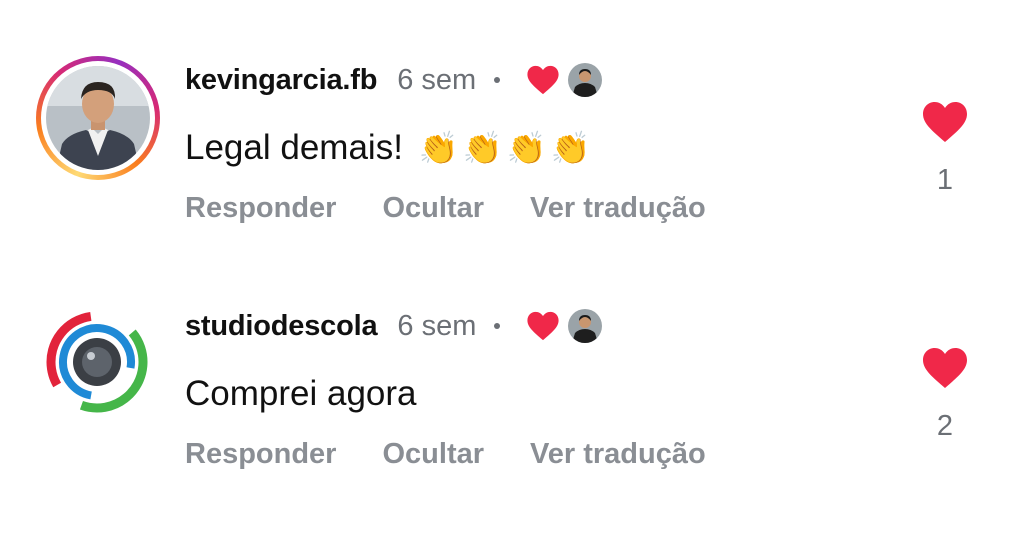 The height and width of the screenshot is (548, 1024). What do you see at coordinates (945, 394) in the screenshot?
I see `like-control: 2` at bounding box center [945, 394].